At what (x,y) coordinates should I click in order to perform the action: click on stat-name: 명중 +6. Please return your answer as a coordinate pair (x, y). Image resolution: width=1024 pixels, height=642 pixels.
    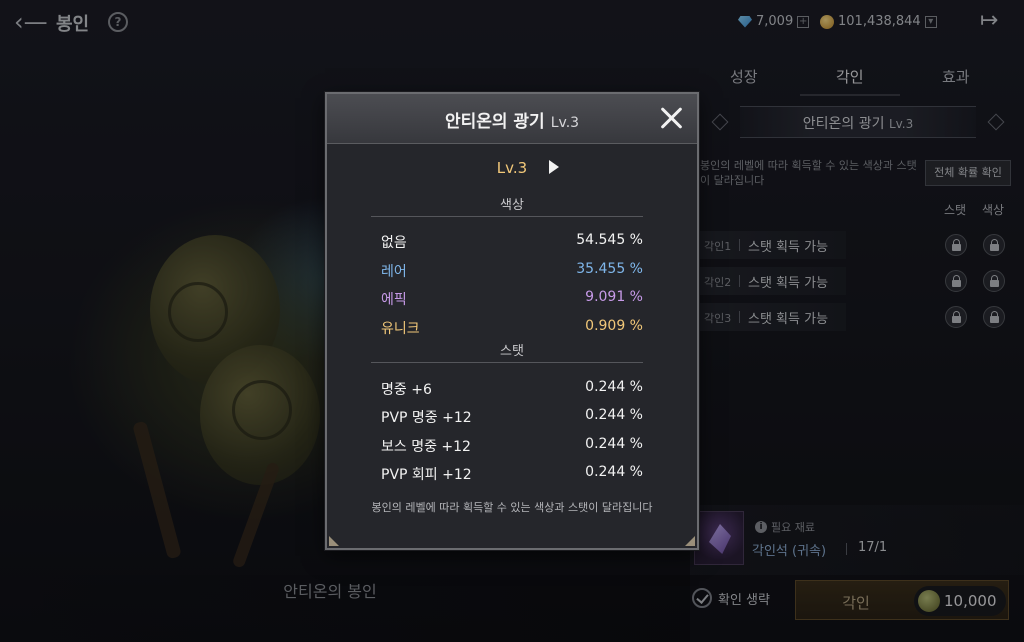
    Looking at the image, I should click on (406, 390).